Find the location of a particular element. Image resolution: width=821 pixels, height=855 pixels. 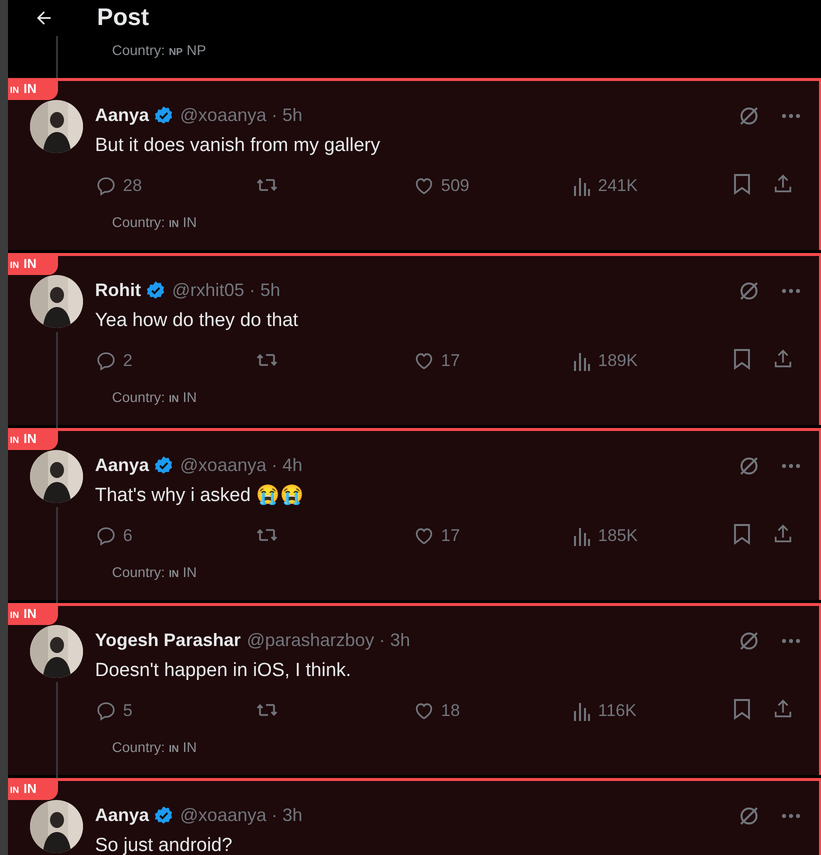

post-text: But it does vanish from my gallery is located at coordinates (237, 146).